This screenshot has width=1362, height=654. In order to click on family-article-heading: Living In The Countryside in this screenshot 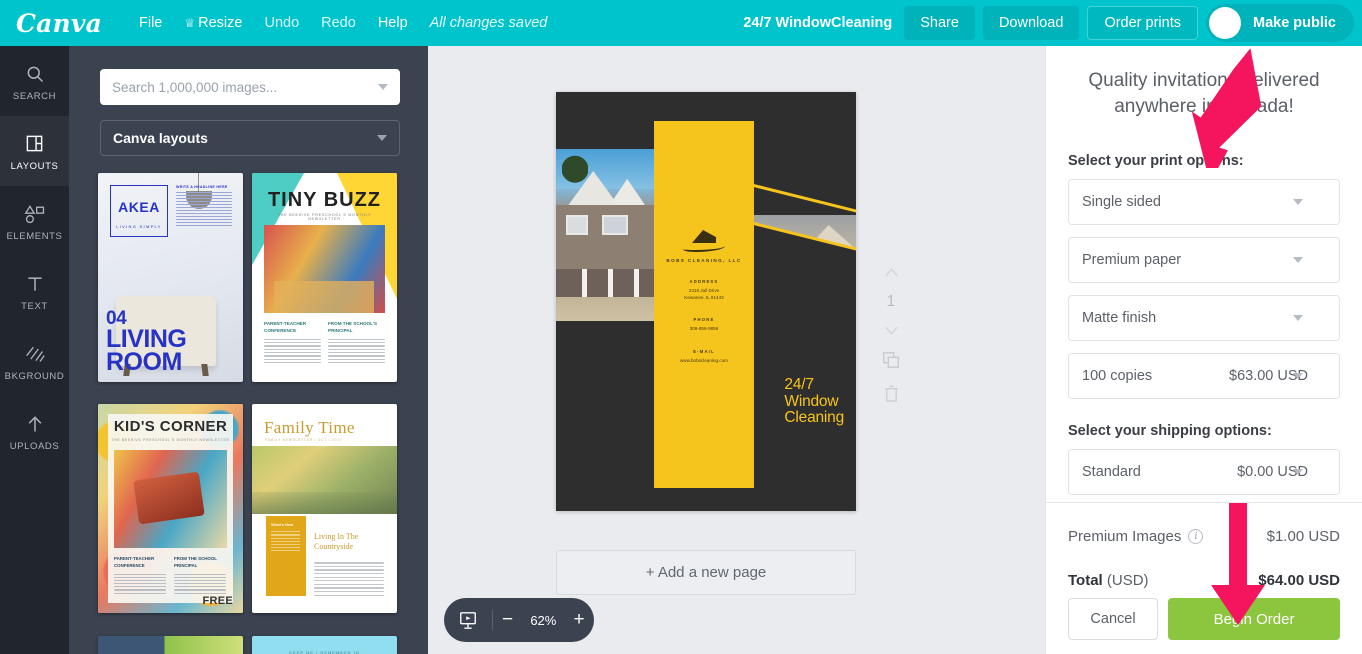, I will do `click(336, 542)`.